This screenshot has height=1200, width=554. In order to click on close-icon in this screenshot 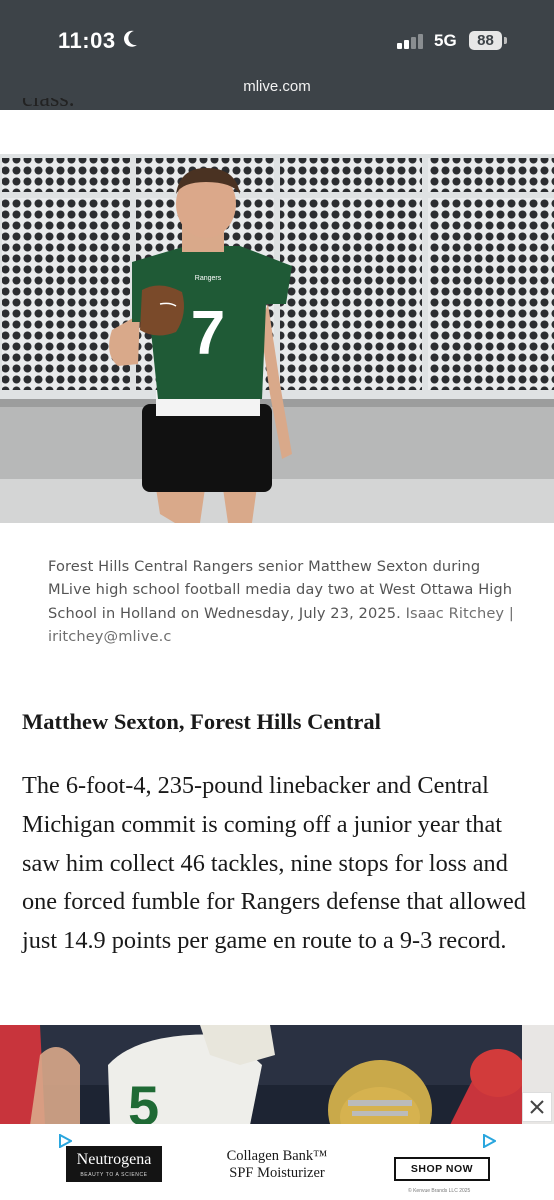, I will do `click(537, 1107)`.